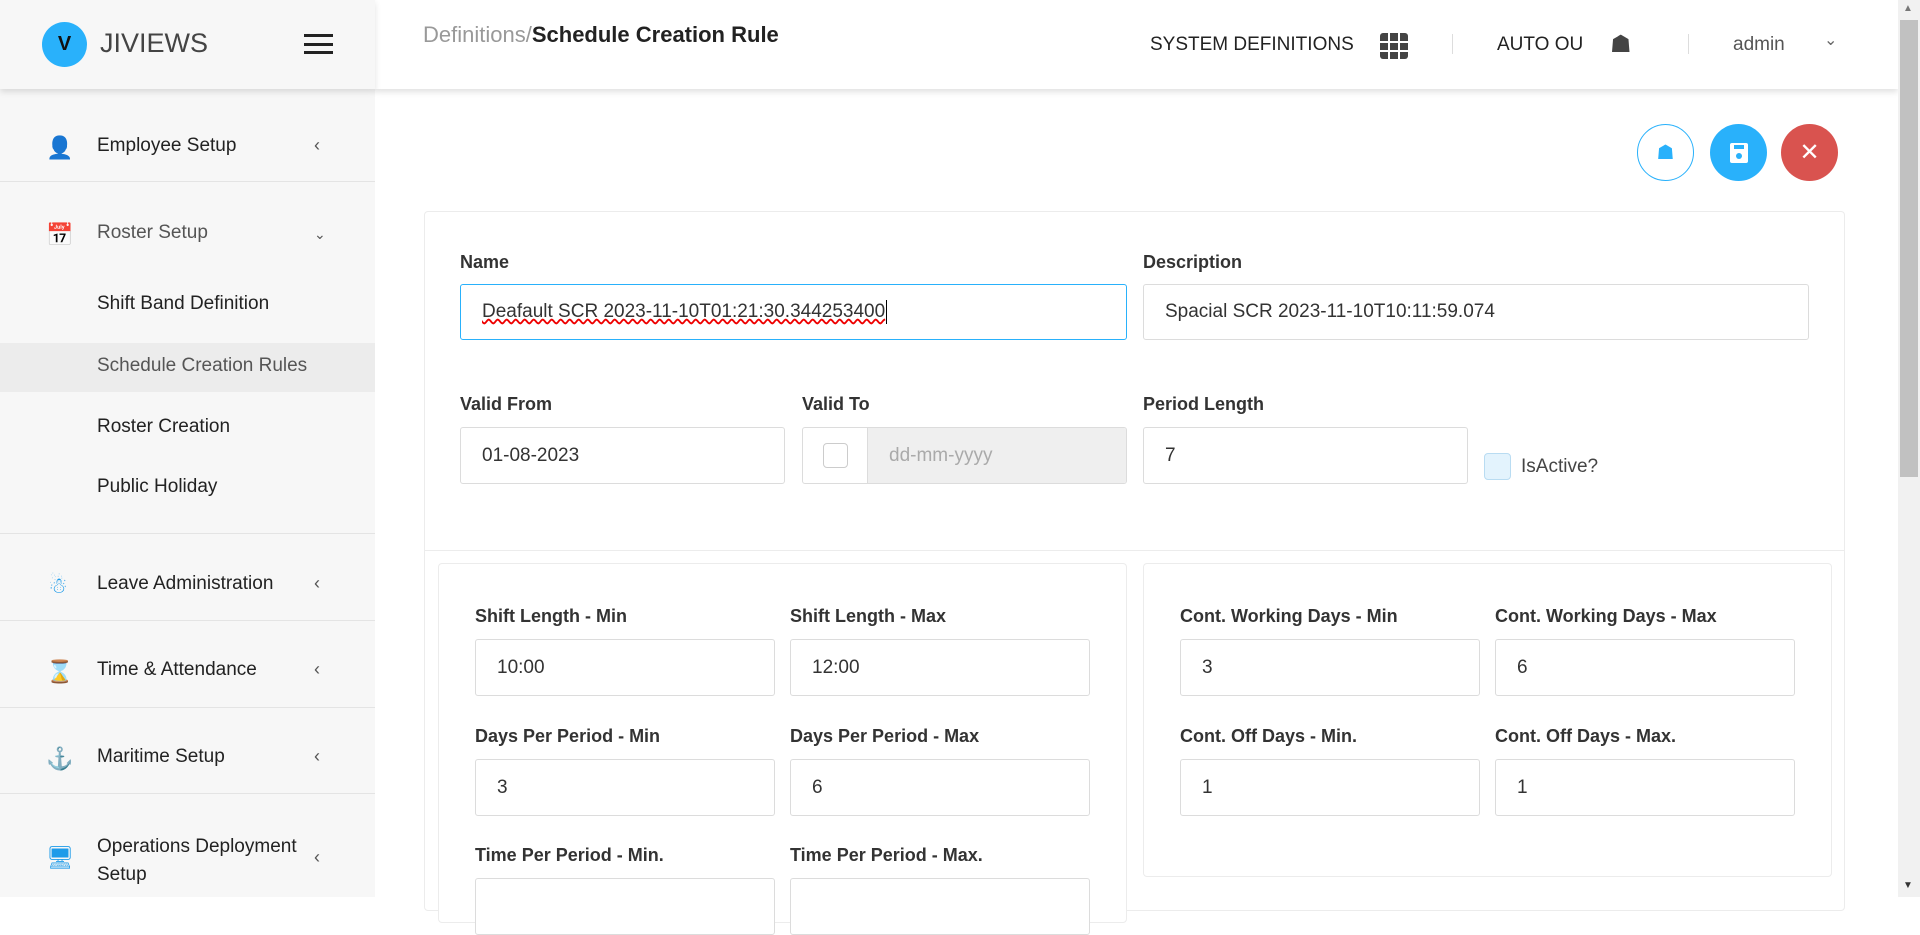  Describe the element at coordinates (60, 758) in the screenshot. I see `anchor-icon: ⚓` at that location.